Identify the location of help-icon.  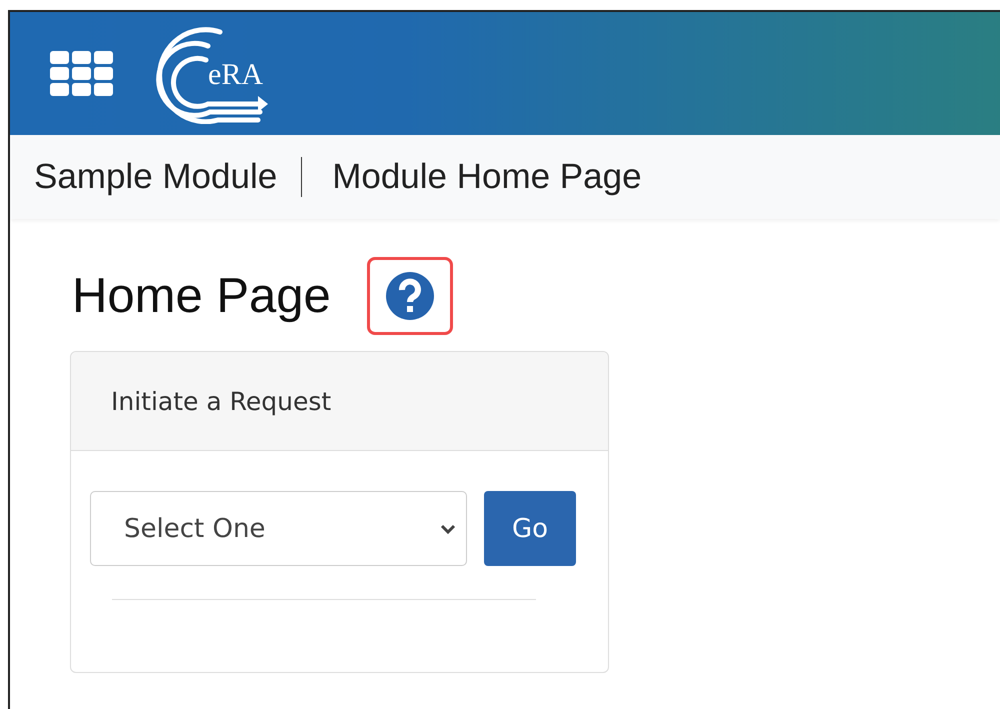
(410, 296).